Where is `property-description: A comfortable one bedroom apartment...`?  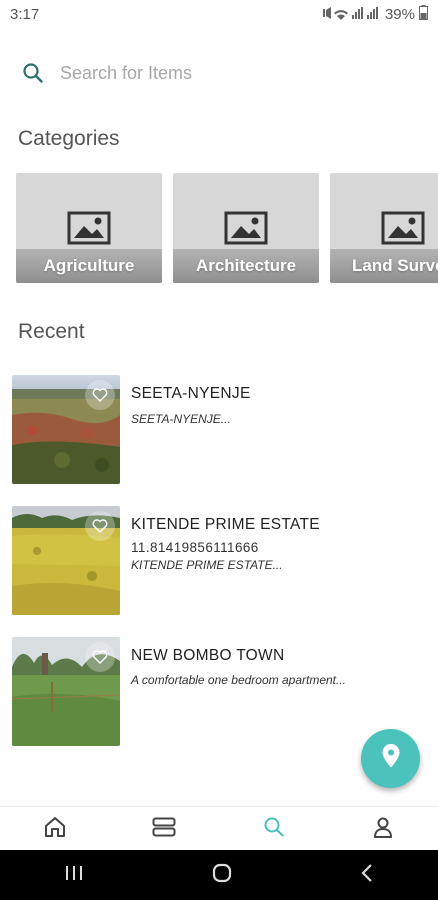 property-description: A comfortable one bedroom apartment... is located at coordinates (239, 680).